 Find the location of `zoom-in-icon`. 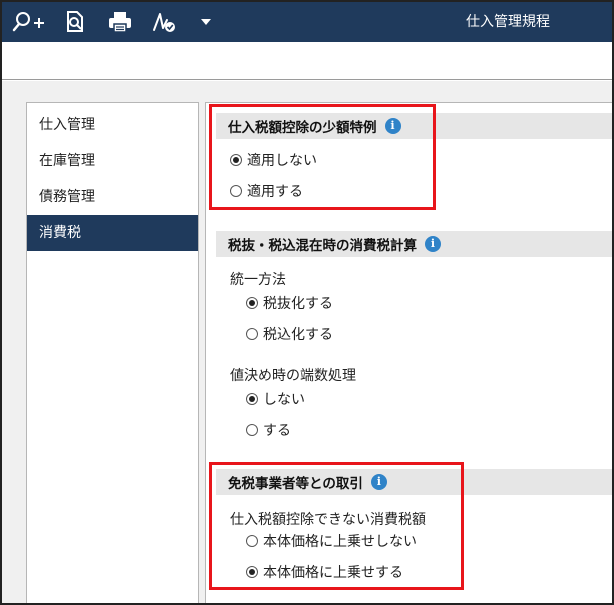

zoom-in-icon is located at coordinates (29, 22).